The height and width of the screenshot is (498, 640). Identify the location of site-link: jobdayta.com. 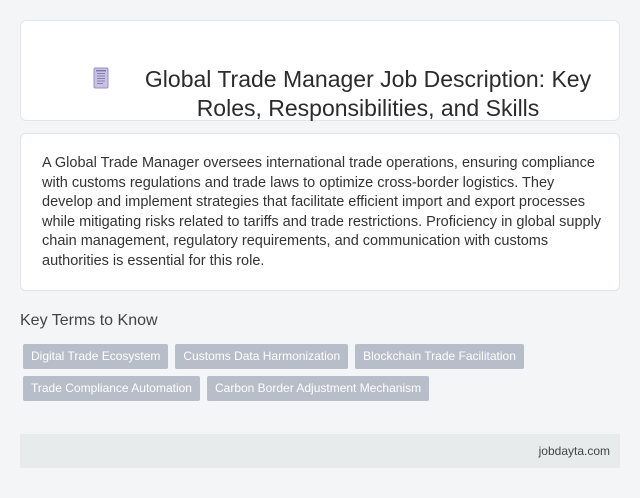
(574, 451).